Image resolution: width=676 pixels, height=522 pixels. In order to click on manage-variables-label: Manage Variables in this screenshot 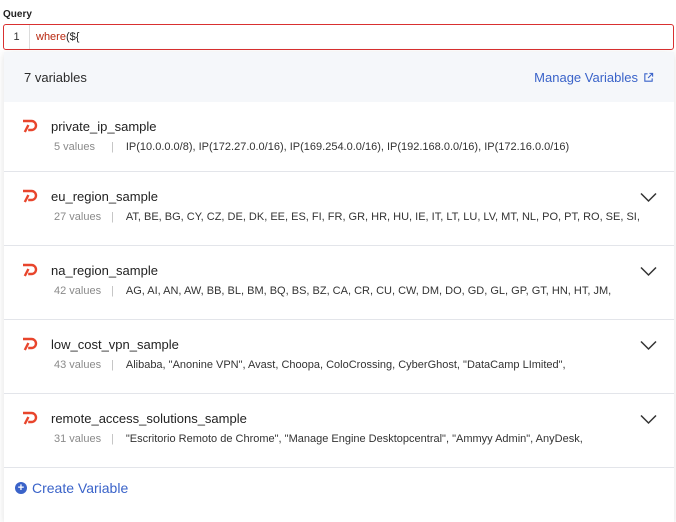, I will do `click(586, 77)`.